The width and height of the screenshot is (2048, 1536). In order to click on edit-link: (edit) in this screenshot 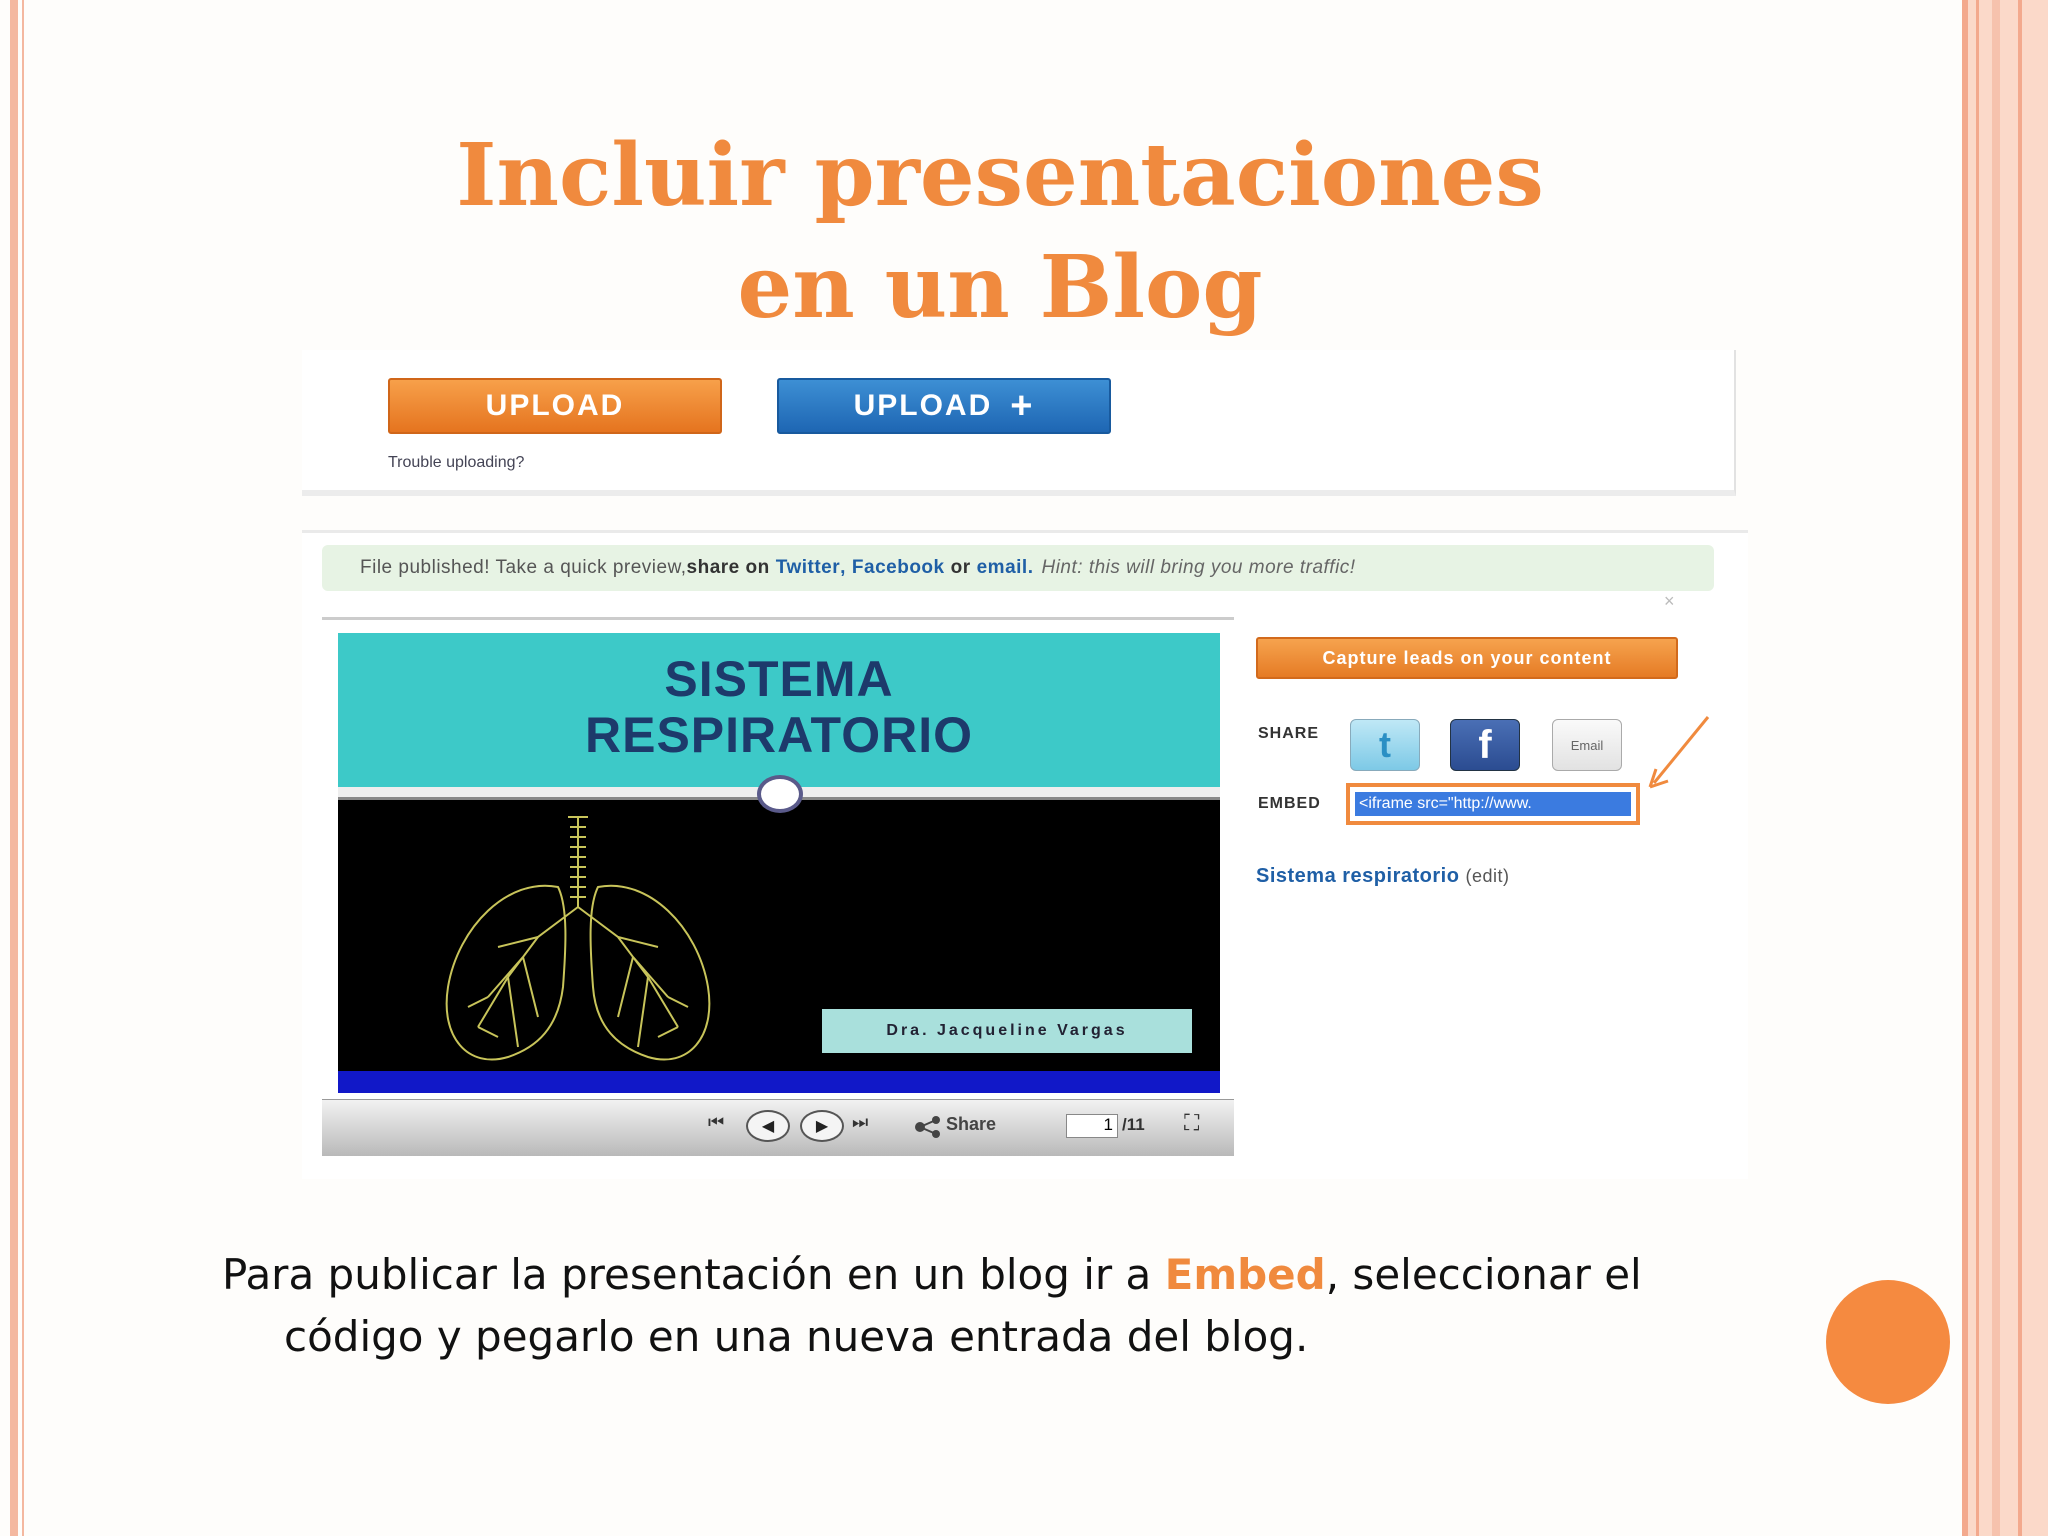, I will do `click(1487, 876)`.